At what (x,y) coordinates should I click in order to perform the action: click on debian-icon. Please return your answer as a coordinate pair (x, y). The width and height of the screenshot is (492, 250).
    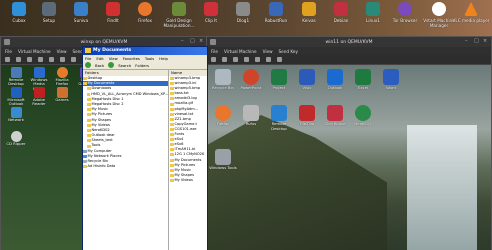
    Looking at the image, I should click on (341, 9).